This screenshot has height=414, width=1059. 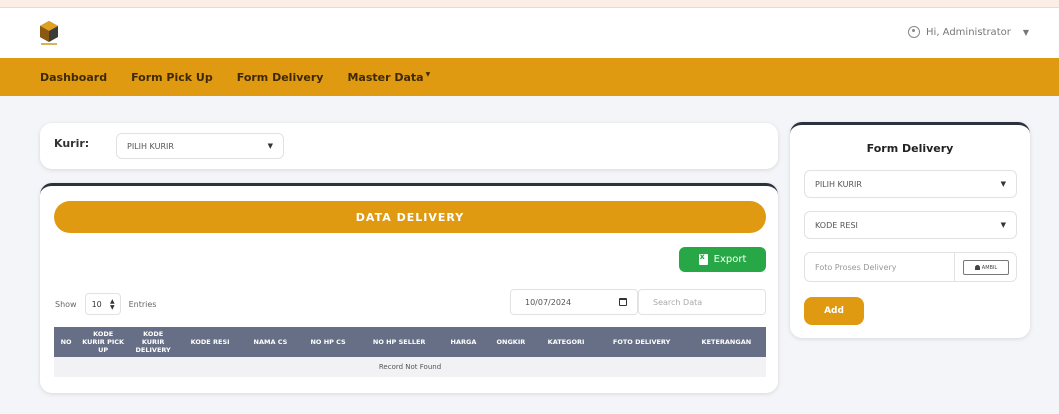 What do you see at coordinates (153, 342) in the screenshot?
I see `col-kode-kurir-delivery: KODE KURIR DELIVERY` at bounding box center [153, 342].